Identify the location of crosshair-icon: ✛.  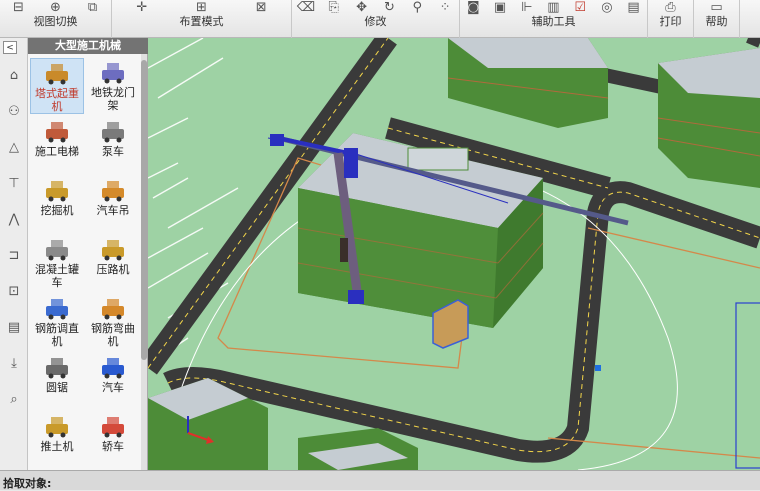
(142, 7).